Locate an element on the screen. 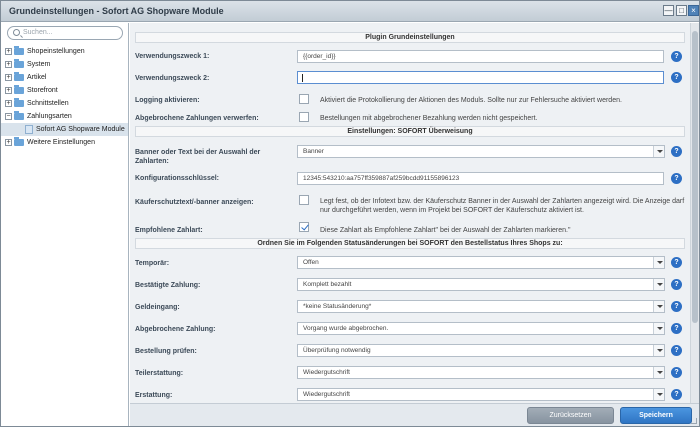  bestaetigte-zahlung-select-value: Komplett bezahlt is located at coordinates (327, 284).